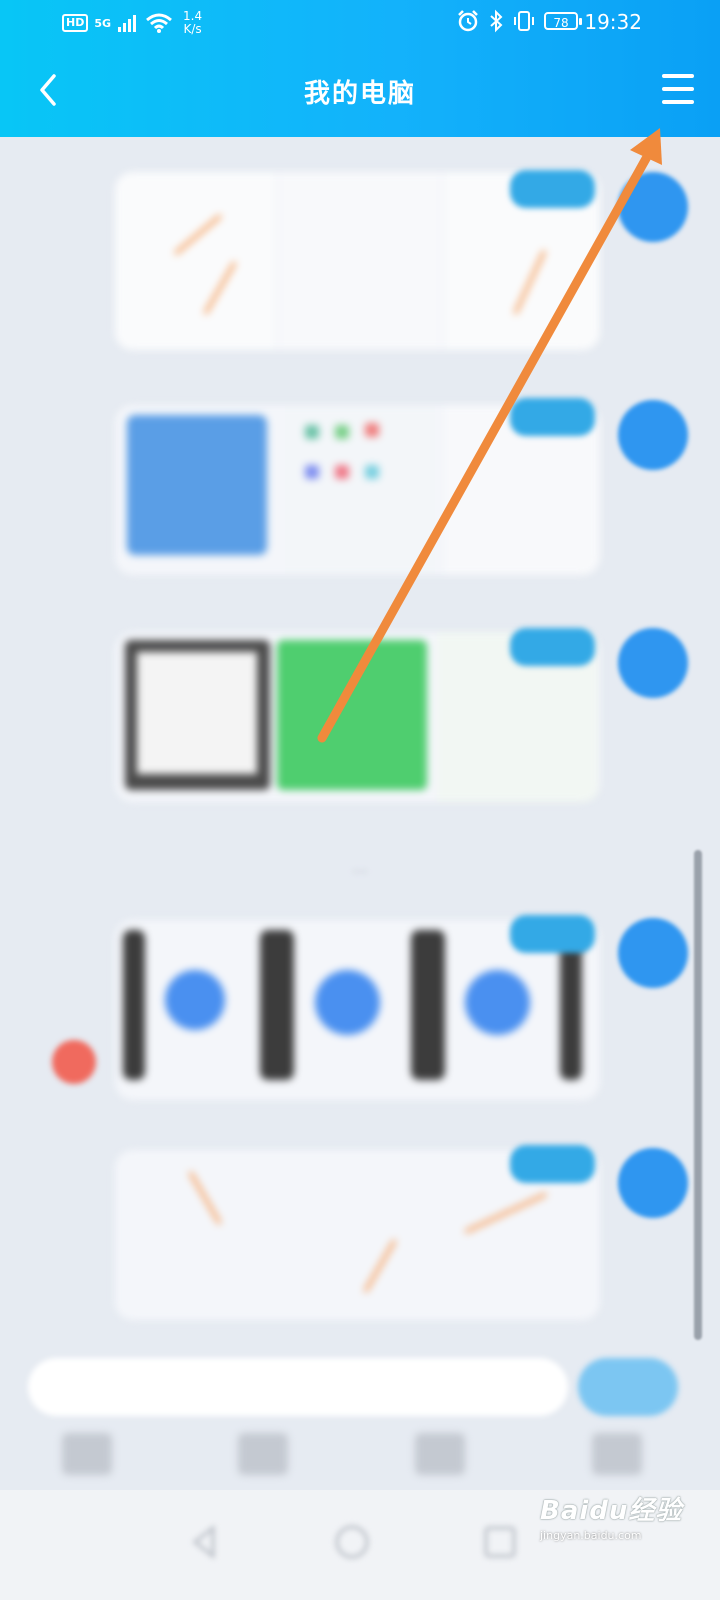 The image size is (720, 1600). What do you see at coordinates (205, 1542) in the screenshot?
I see `nav-back-icon` at bounding box center [205, 1542].